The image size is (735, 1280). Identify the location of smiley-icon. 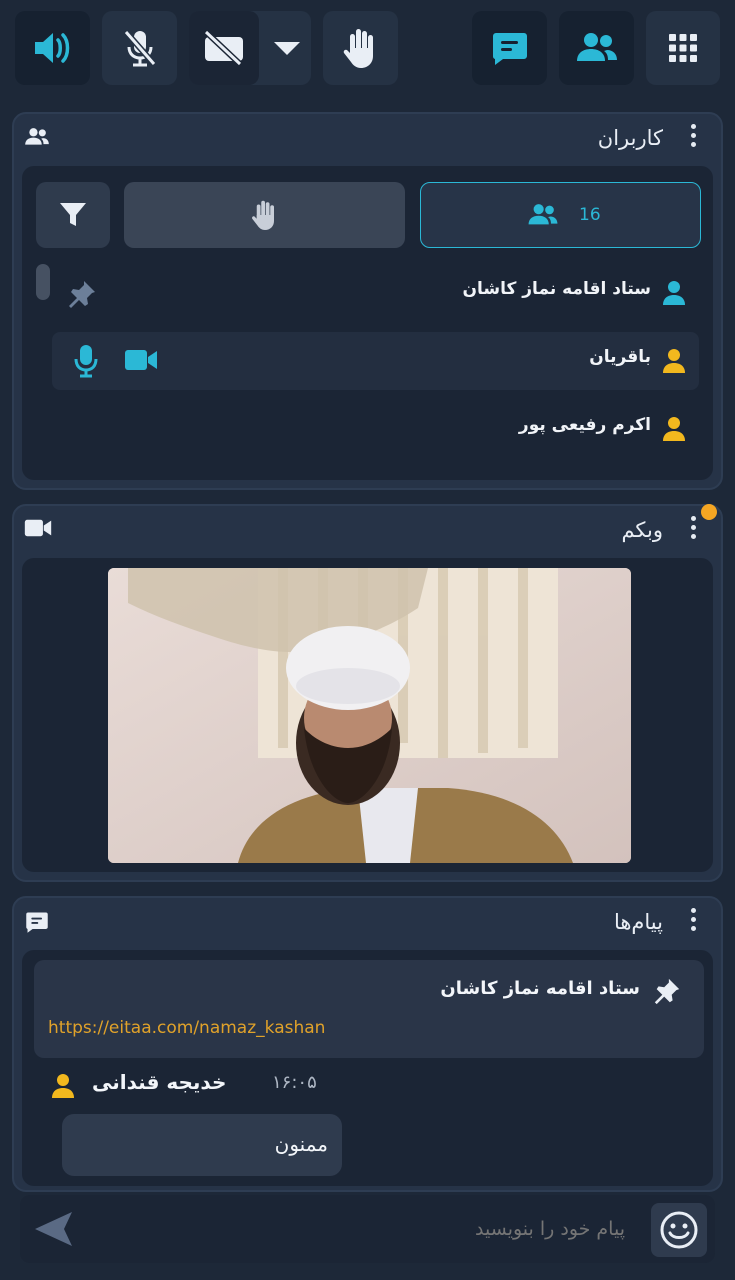
(679, 1230).